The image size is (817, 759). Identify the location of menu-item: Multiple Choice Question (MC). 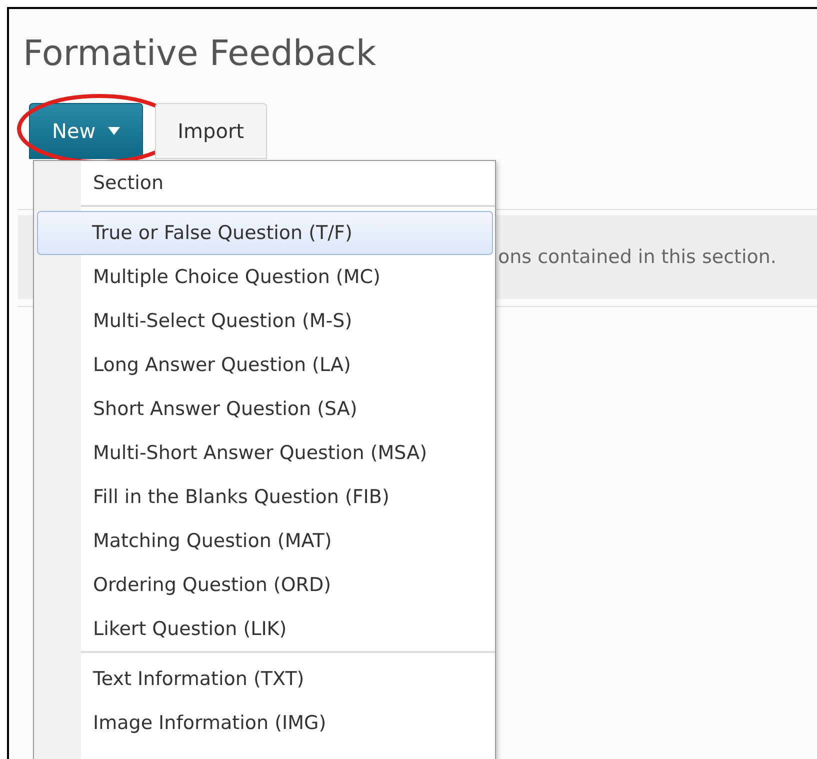
(288, 277).